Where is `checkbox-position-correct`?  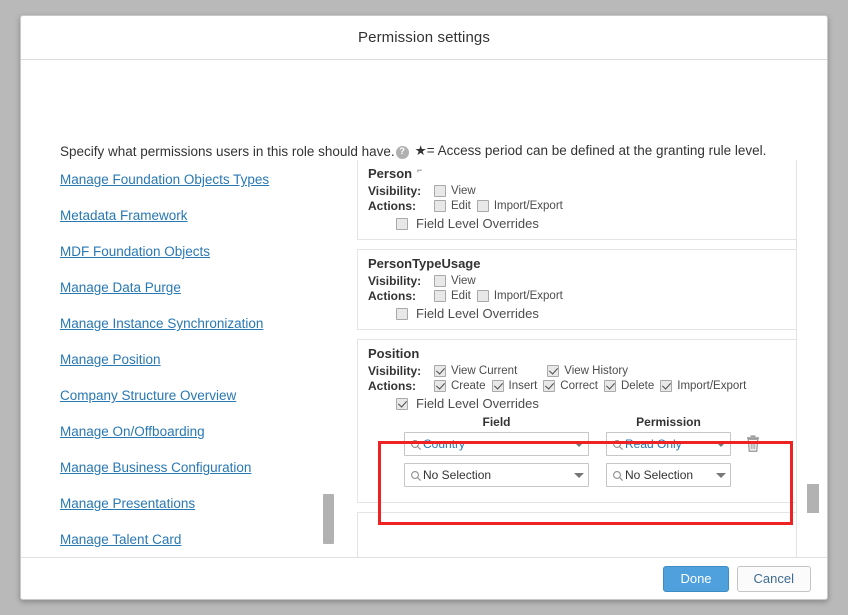 checkbox-position-correct is located at coordinates (549, 386).